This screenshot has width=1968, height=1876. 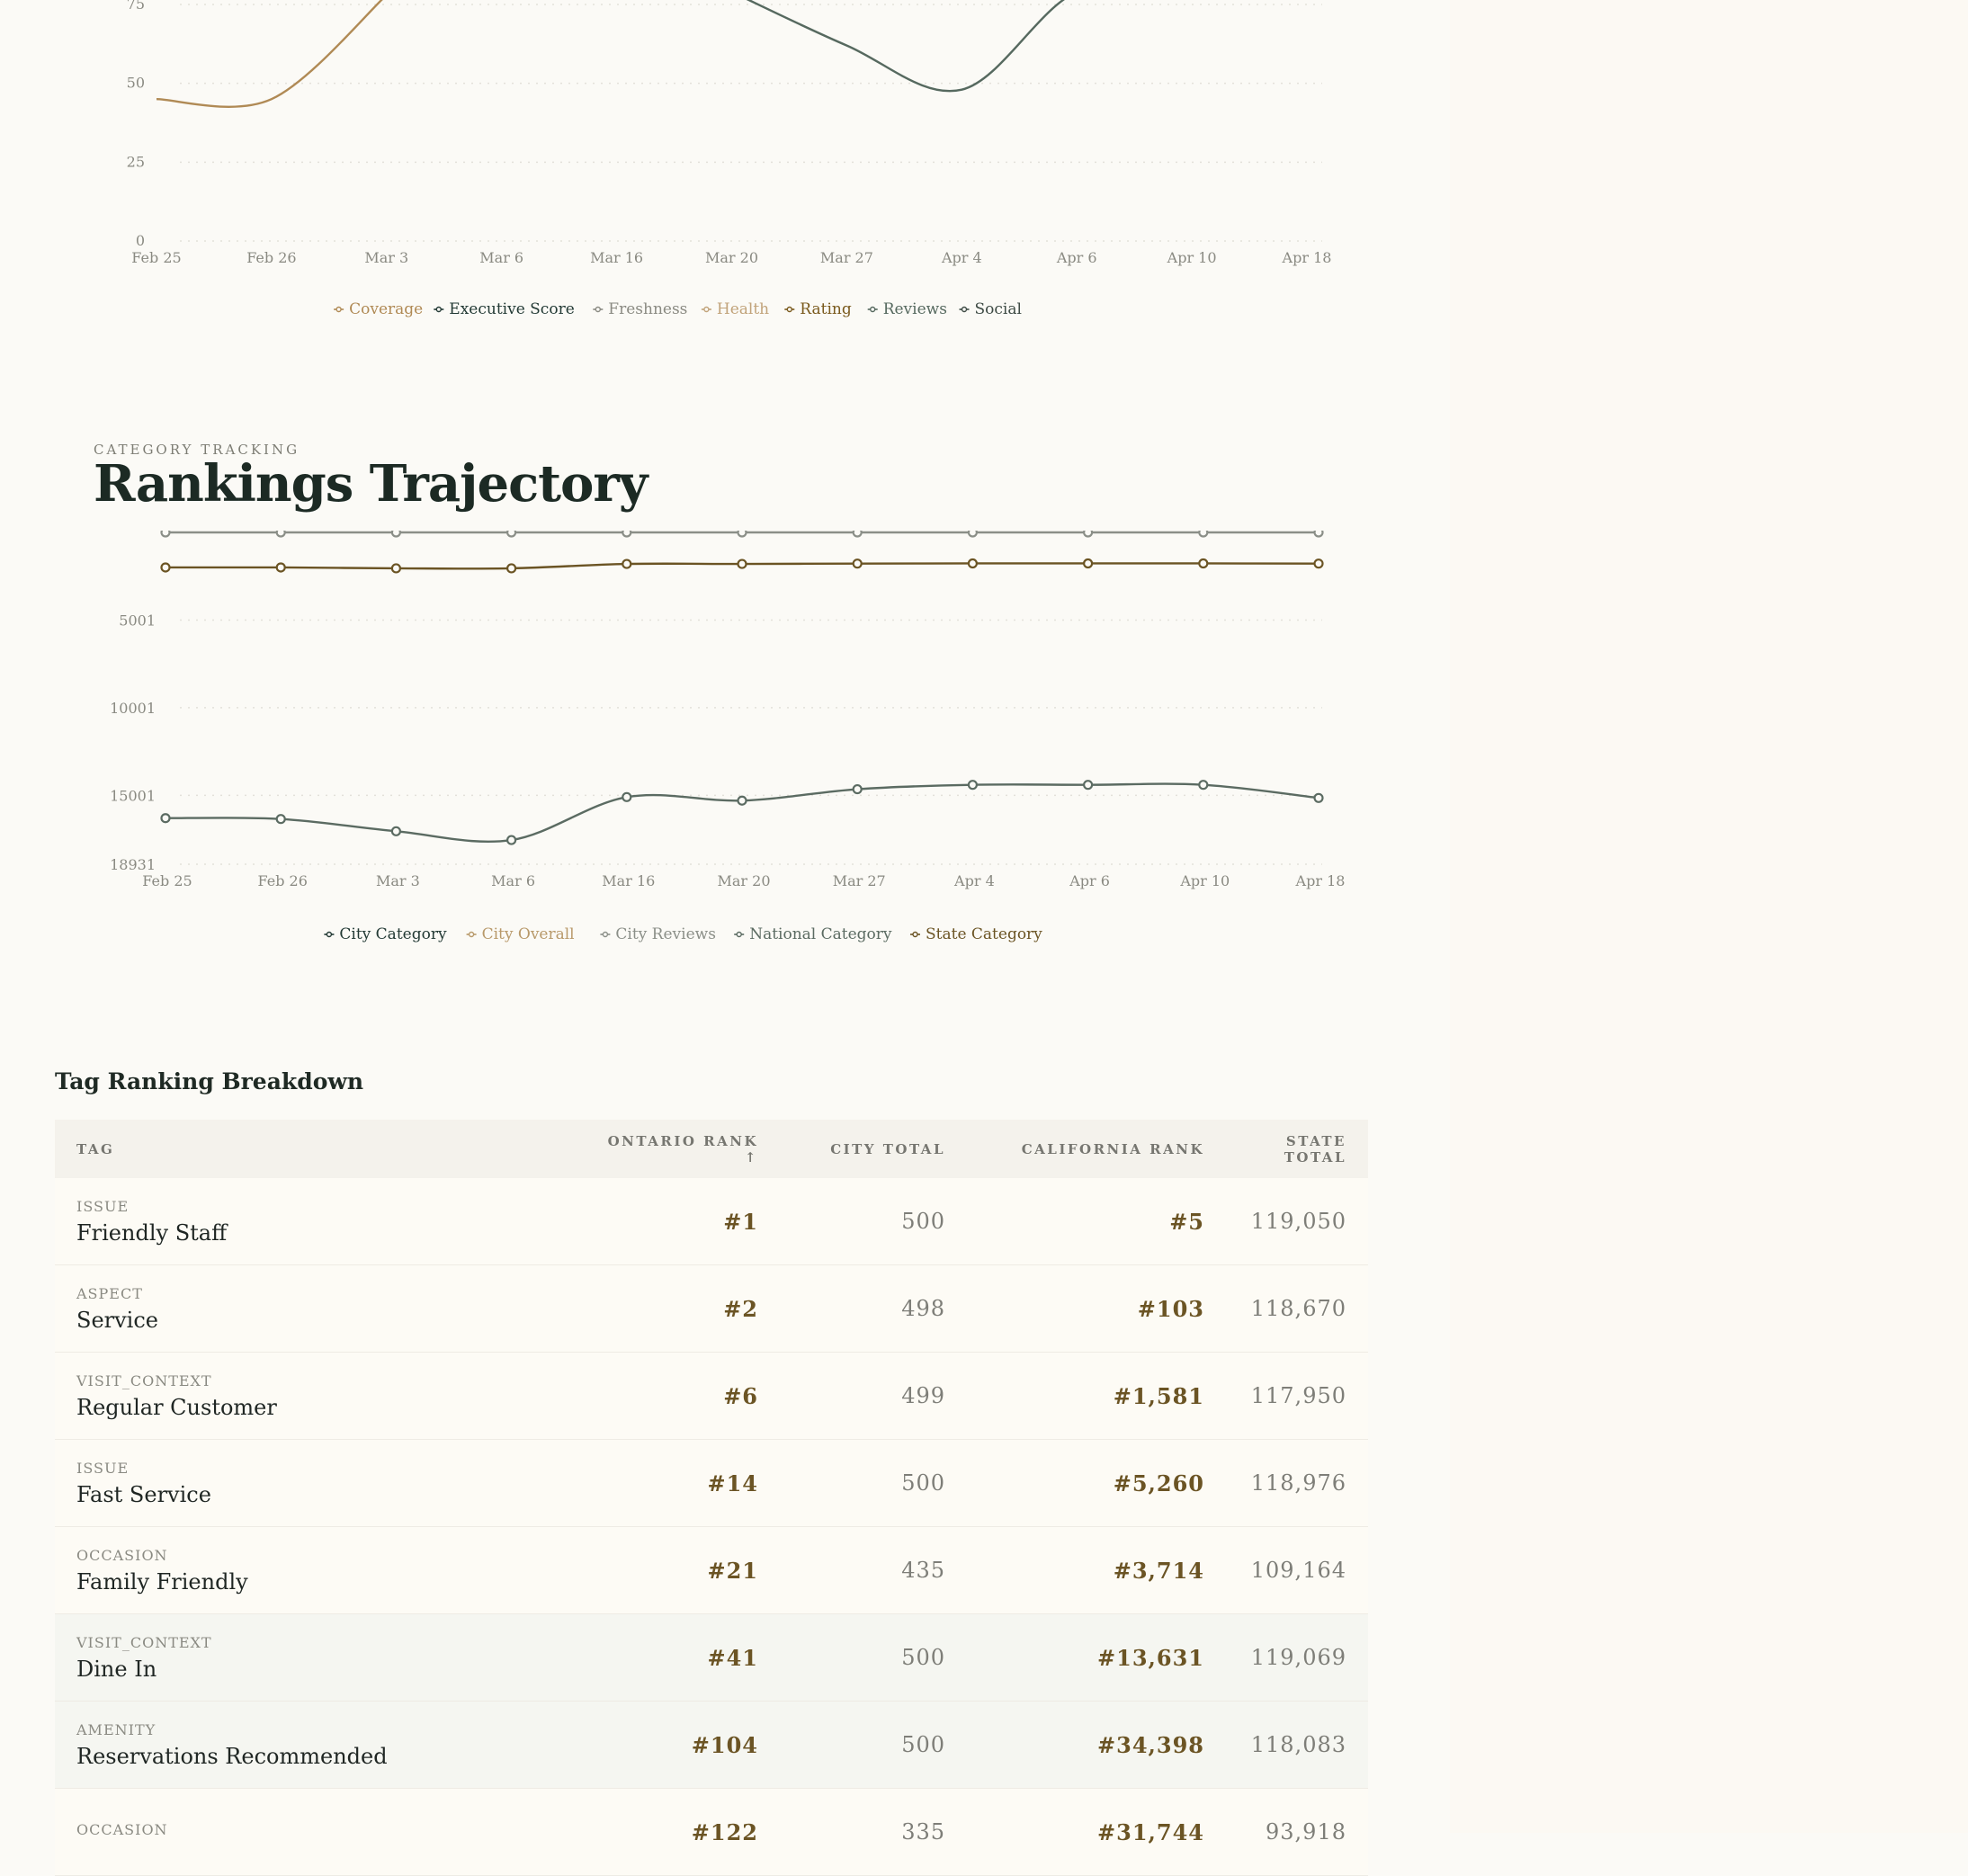 What do you see at coordinates (873, 1149) in the screenshot?
I see `column-header-city-total: CITY TOTAL` at bounding box center [873, 1149].